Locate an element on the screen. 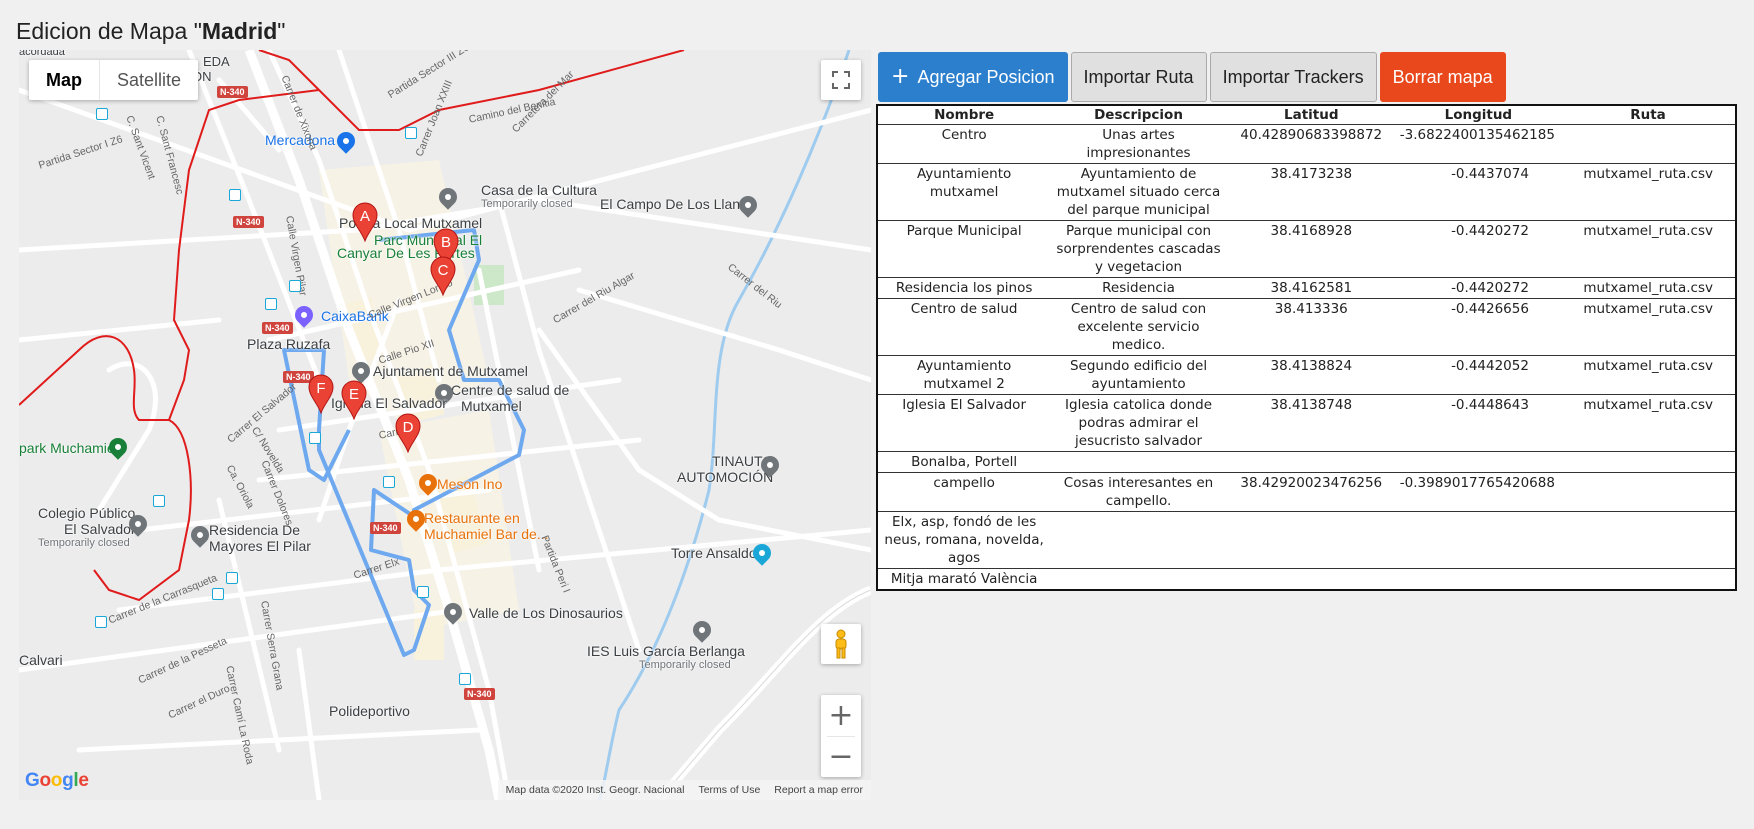 The image size is (1754, 829). place-mercadona: Mercadona is located at coordinates (300, 140).